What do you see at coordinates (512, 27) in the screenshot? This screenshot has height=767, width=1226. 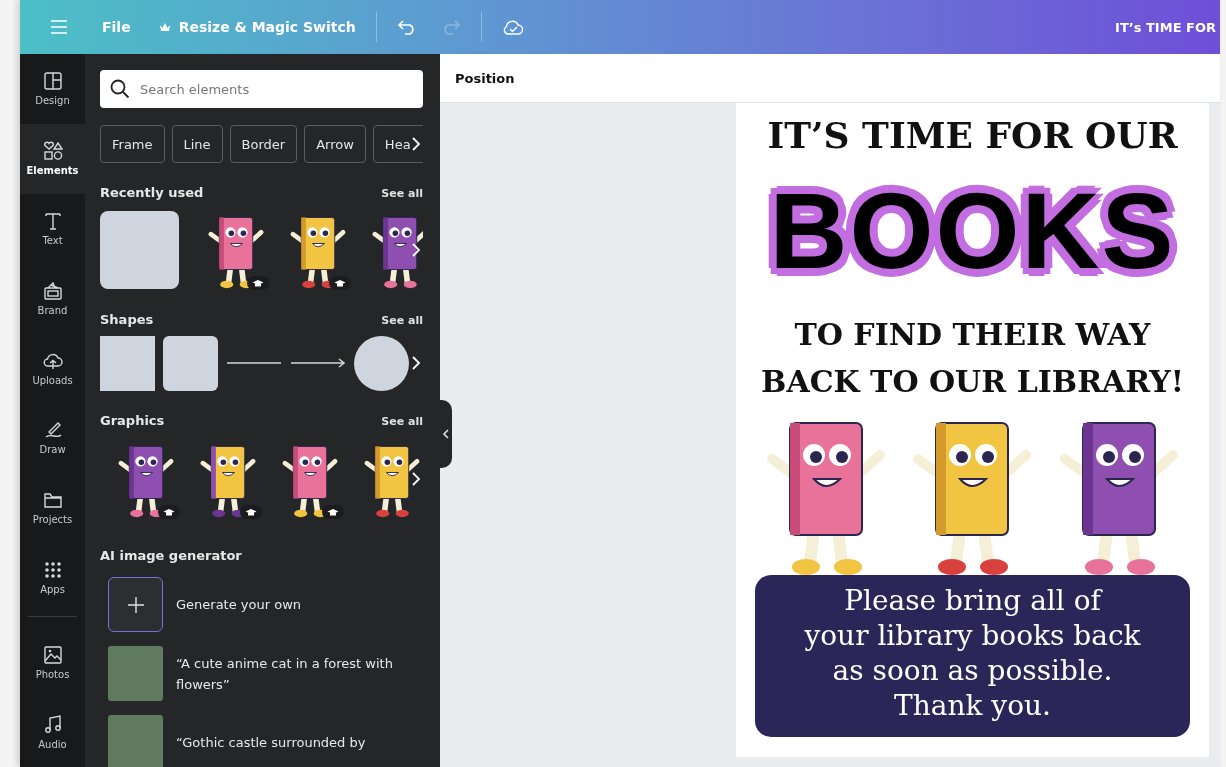 I see `cloud-check-icon` at bounding box center [512, 27].